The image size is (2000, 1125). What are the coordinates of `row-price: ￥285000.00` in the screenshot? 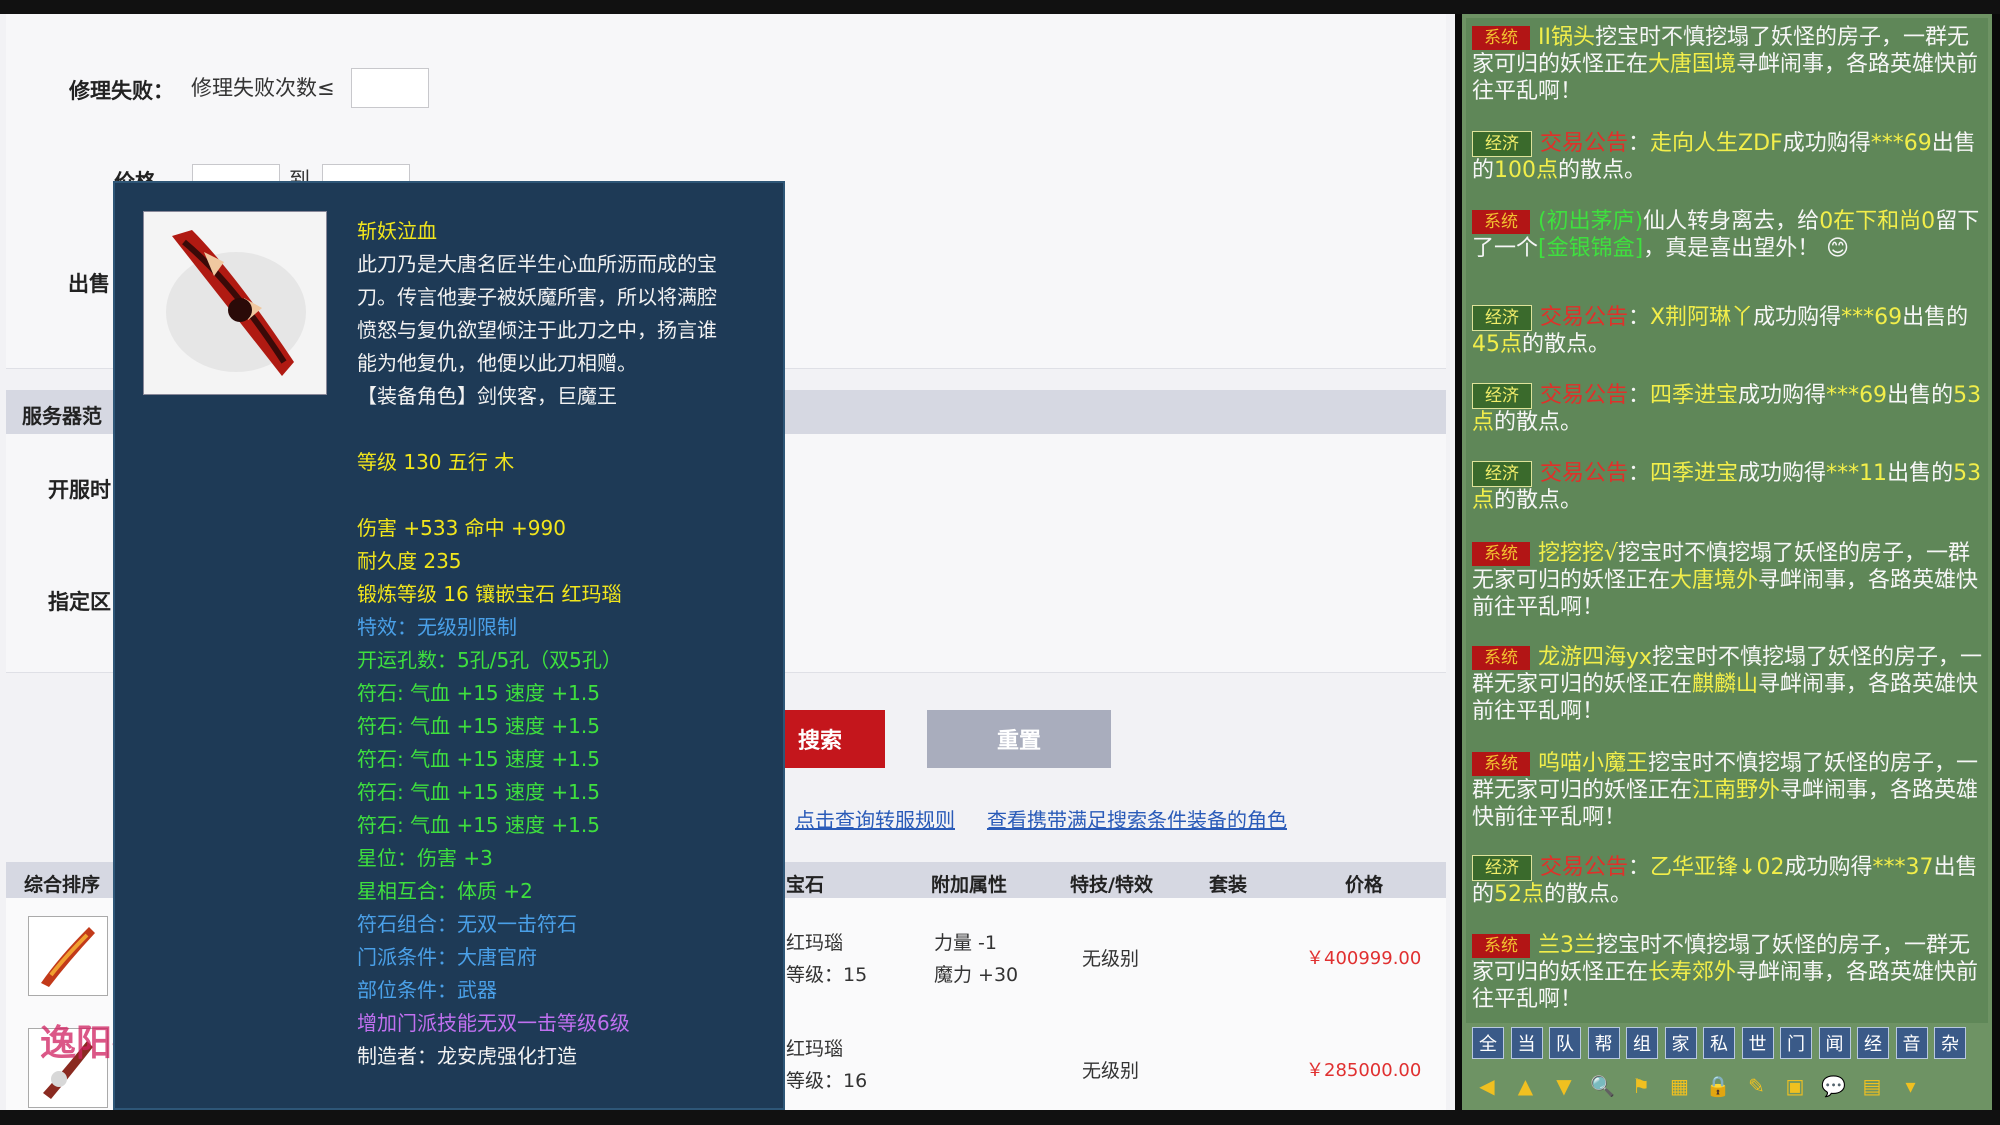 It's located at (1364, 1070).